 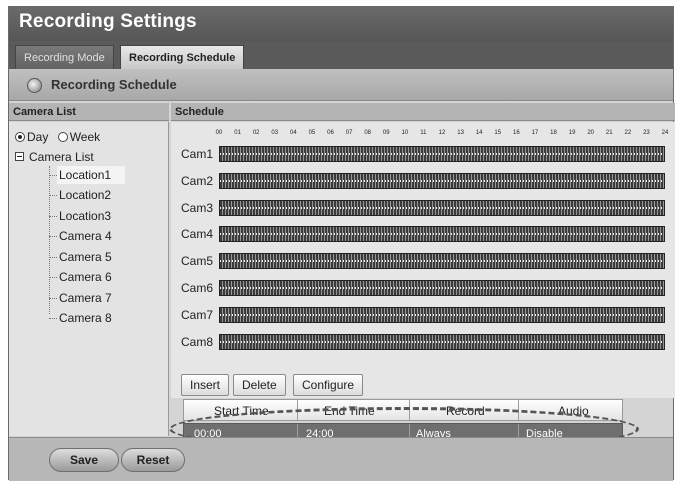 What do you see at coordinates (460, 133) in the screenshot?
I see `hour-label: 13` at bounding box center [460, 133].